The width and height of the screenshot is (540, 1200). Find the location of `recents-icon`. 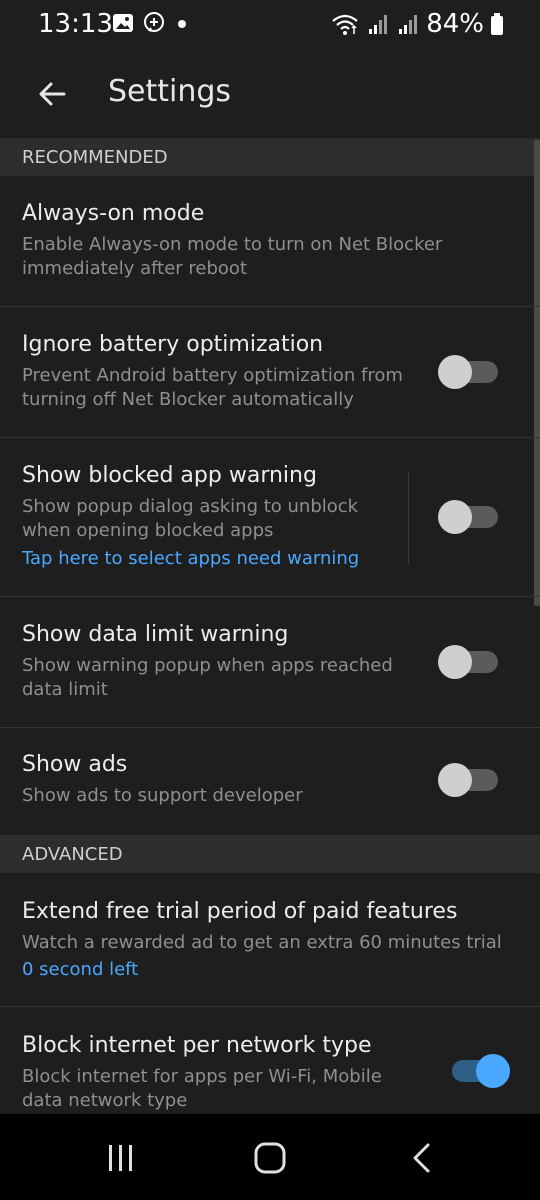

recents-icon is located at coordinates (120, 1158).